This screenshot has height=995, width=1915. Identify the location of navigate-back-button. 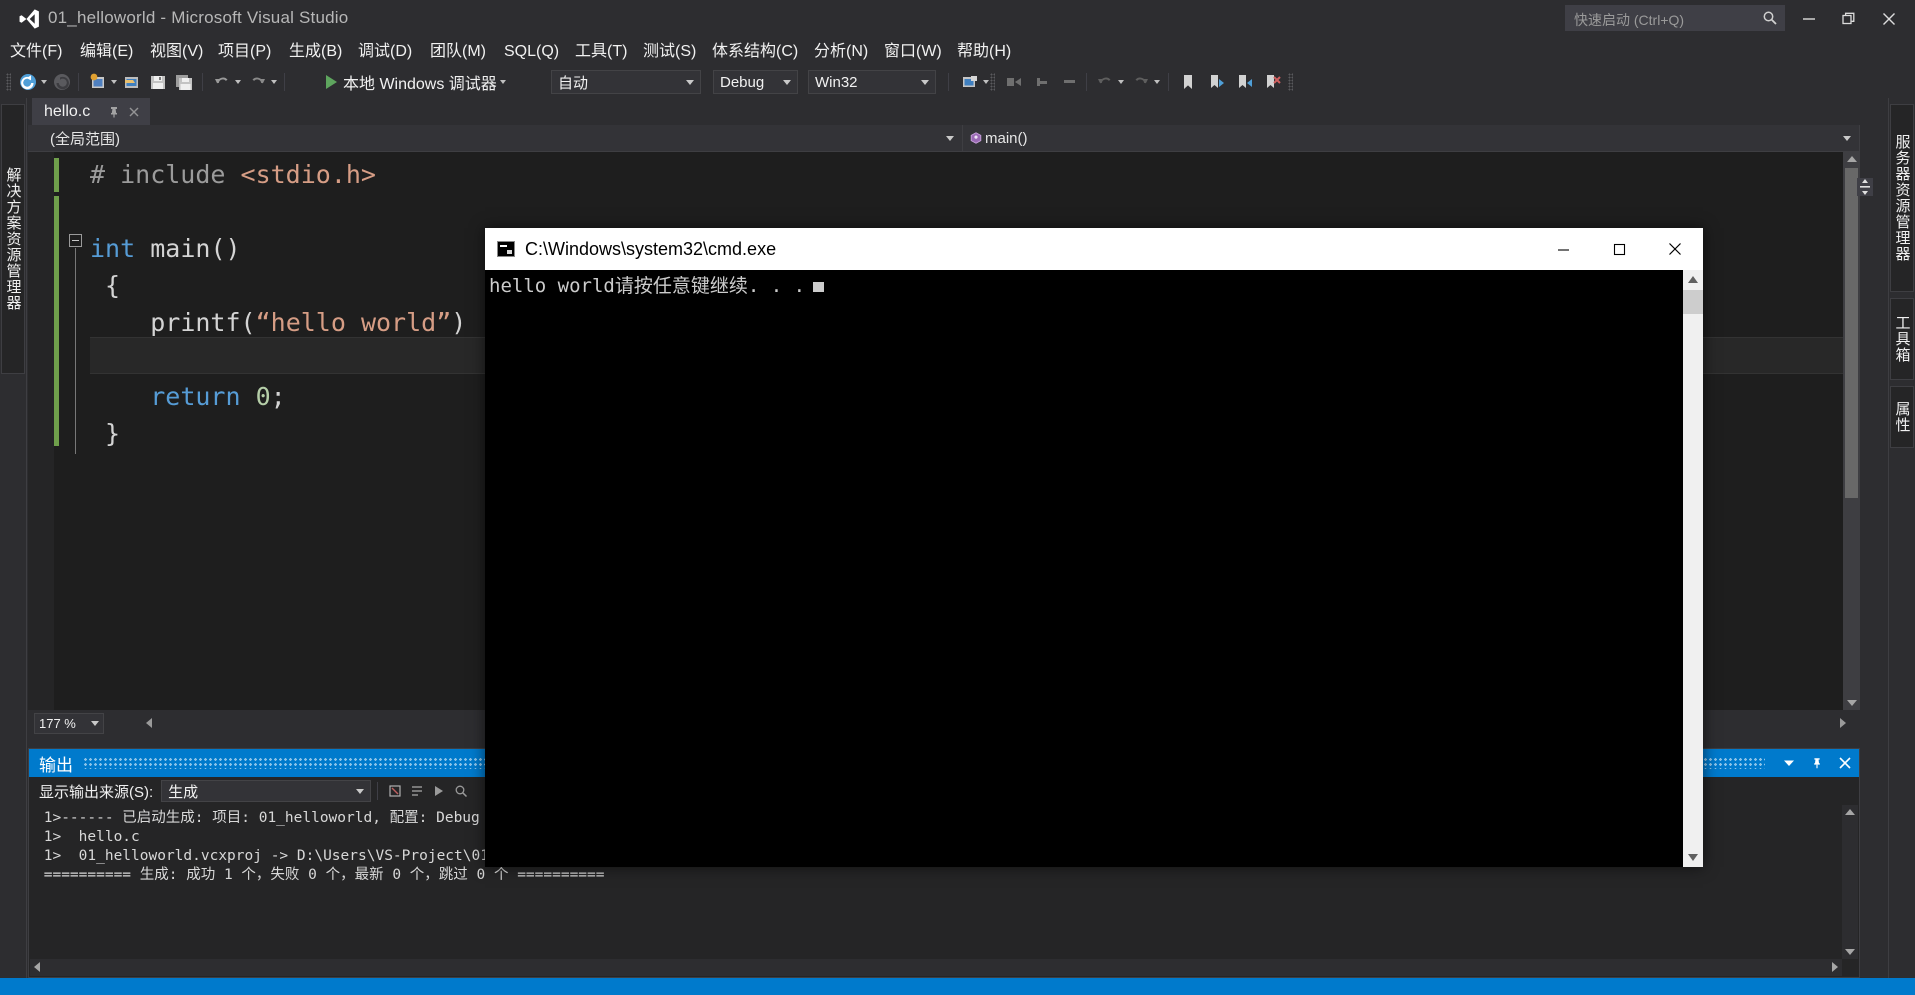
(32, 82).